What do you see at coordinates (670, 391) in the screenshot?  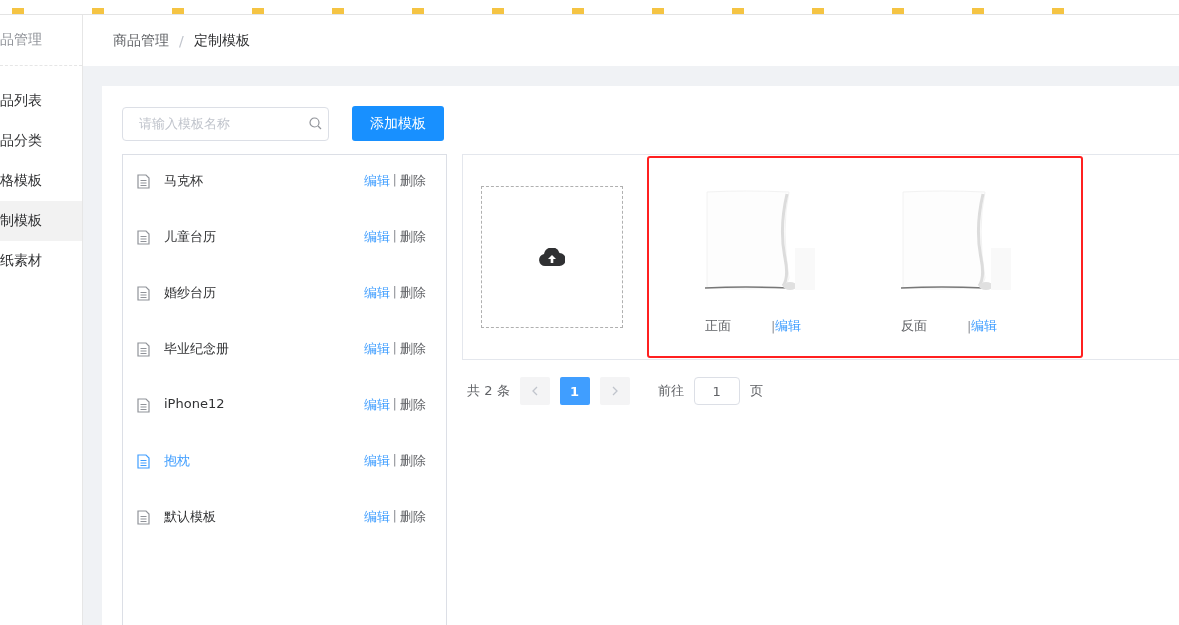 I see `goto-label: 前往` at bounding box center [670, 391].